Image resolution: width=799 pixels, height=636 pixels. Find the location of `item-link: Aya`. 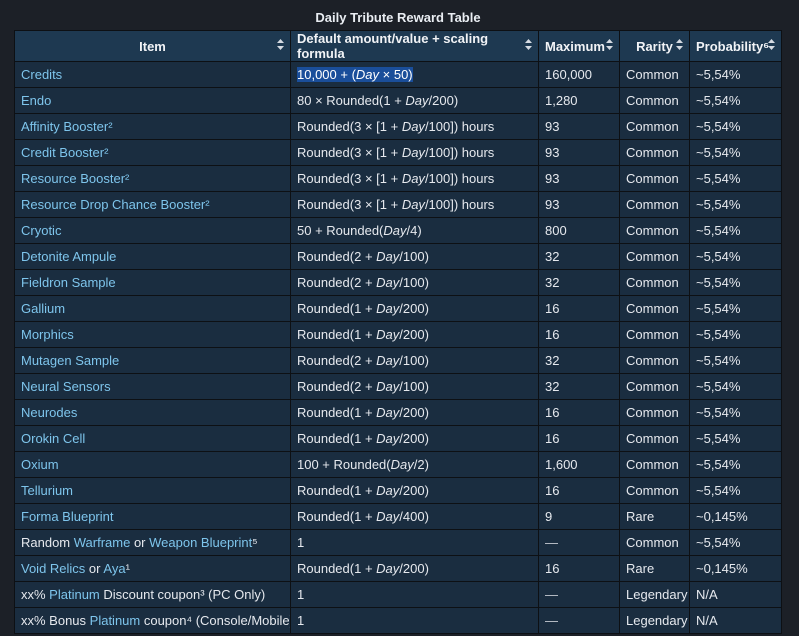

item-link: Aya is located at coordinates (114, 568).